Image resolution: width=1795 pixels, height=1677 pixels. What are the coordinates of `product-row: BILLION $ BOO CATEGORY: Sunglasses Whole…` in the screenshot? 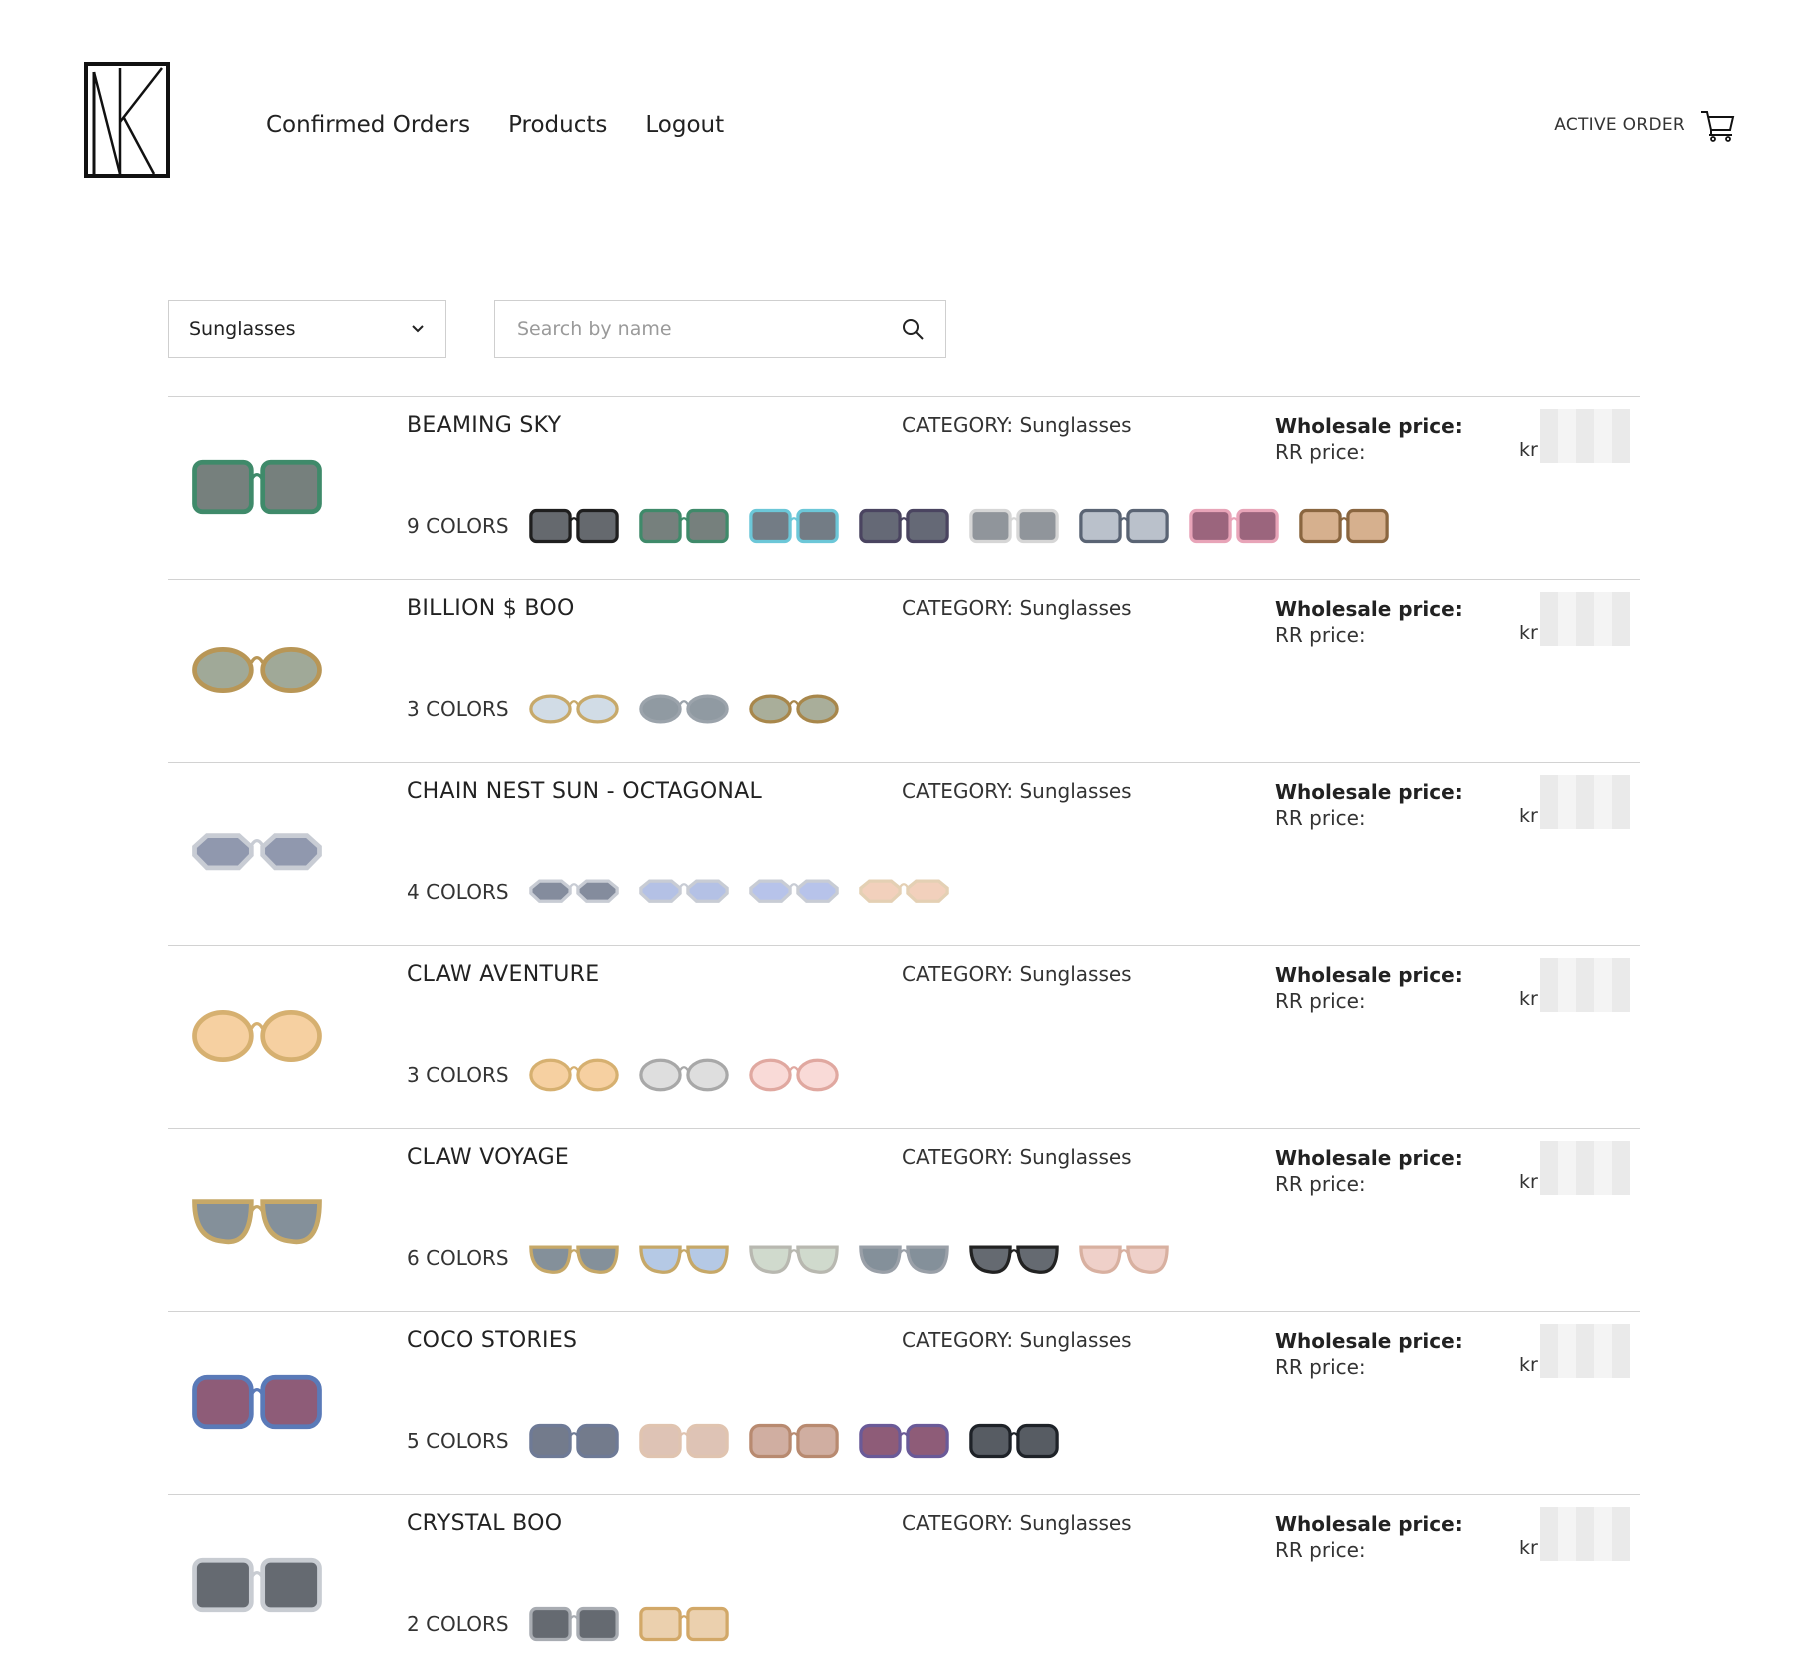 It's located at (904, 670).